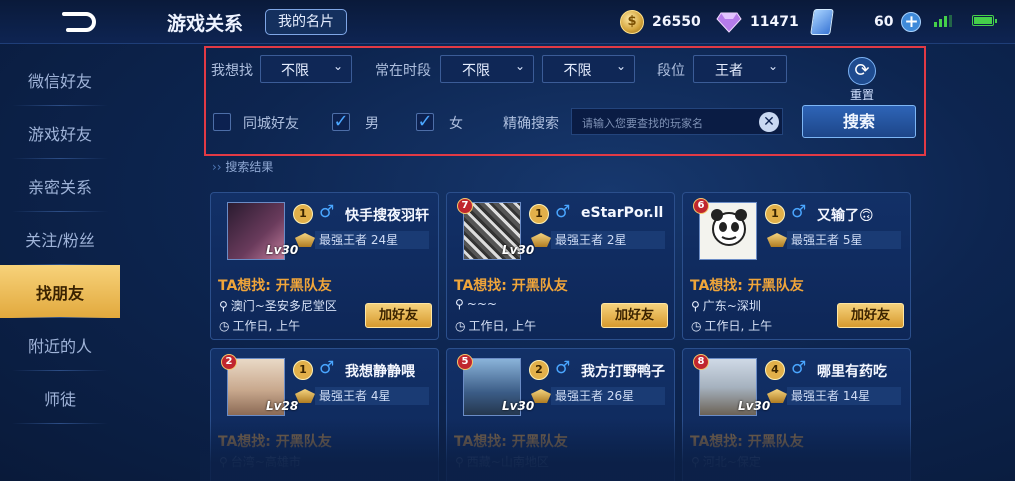  Describe the element at coordinates (487, 69) in the screenshot. I see `time-dropdown-1: 不限 ⌄` at that location.